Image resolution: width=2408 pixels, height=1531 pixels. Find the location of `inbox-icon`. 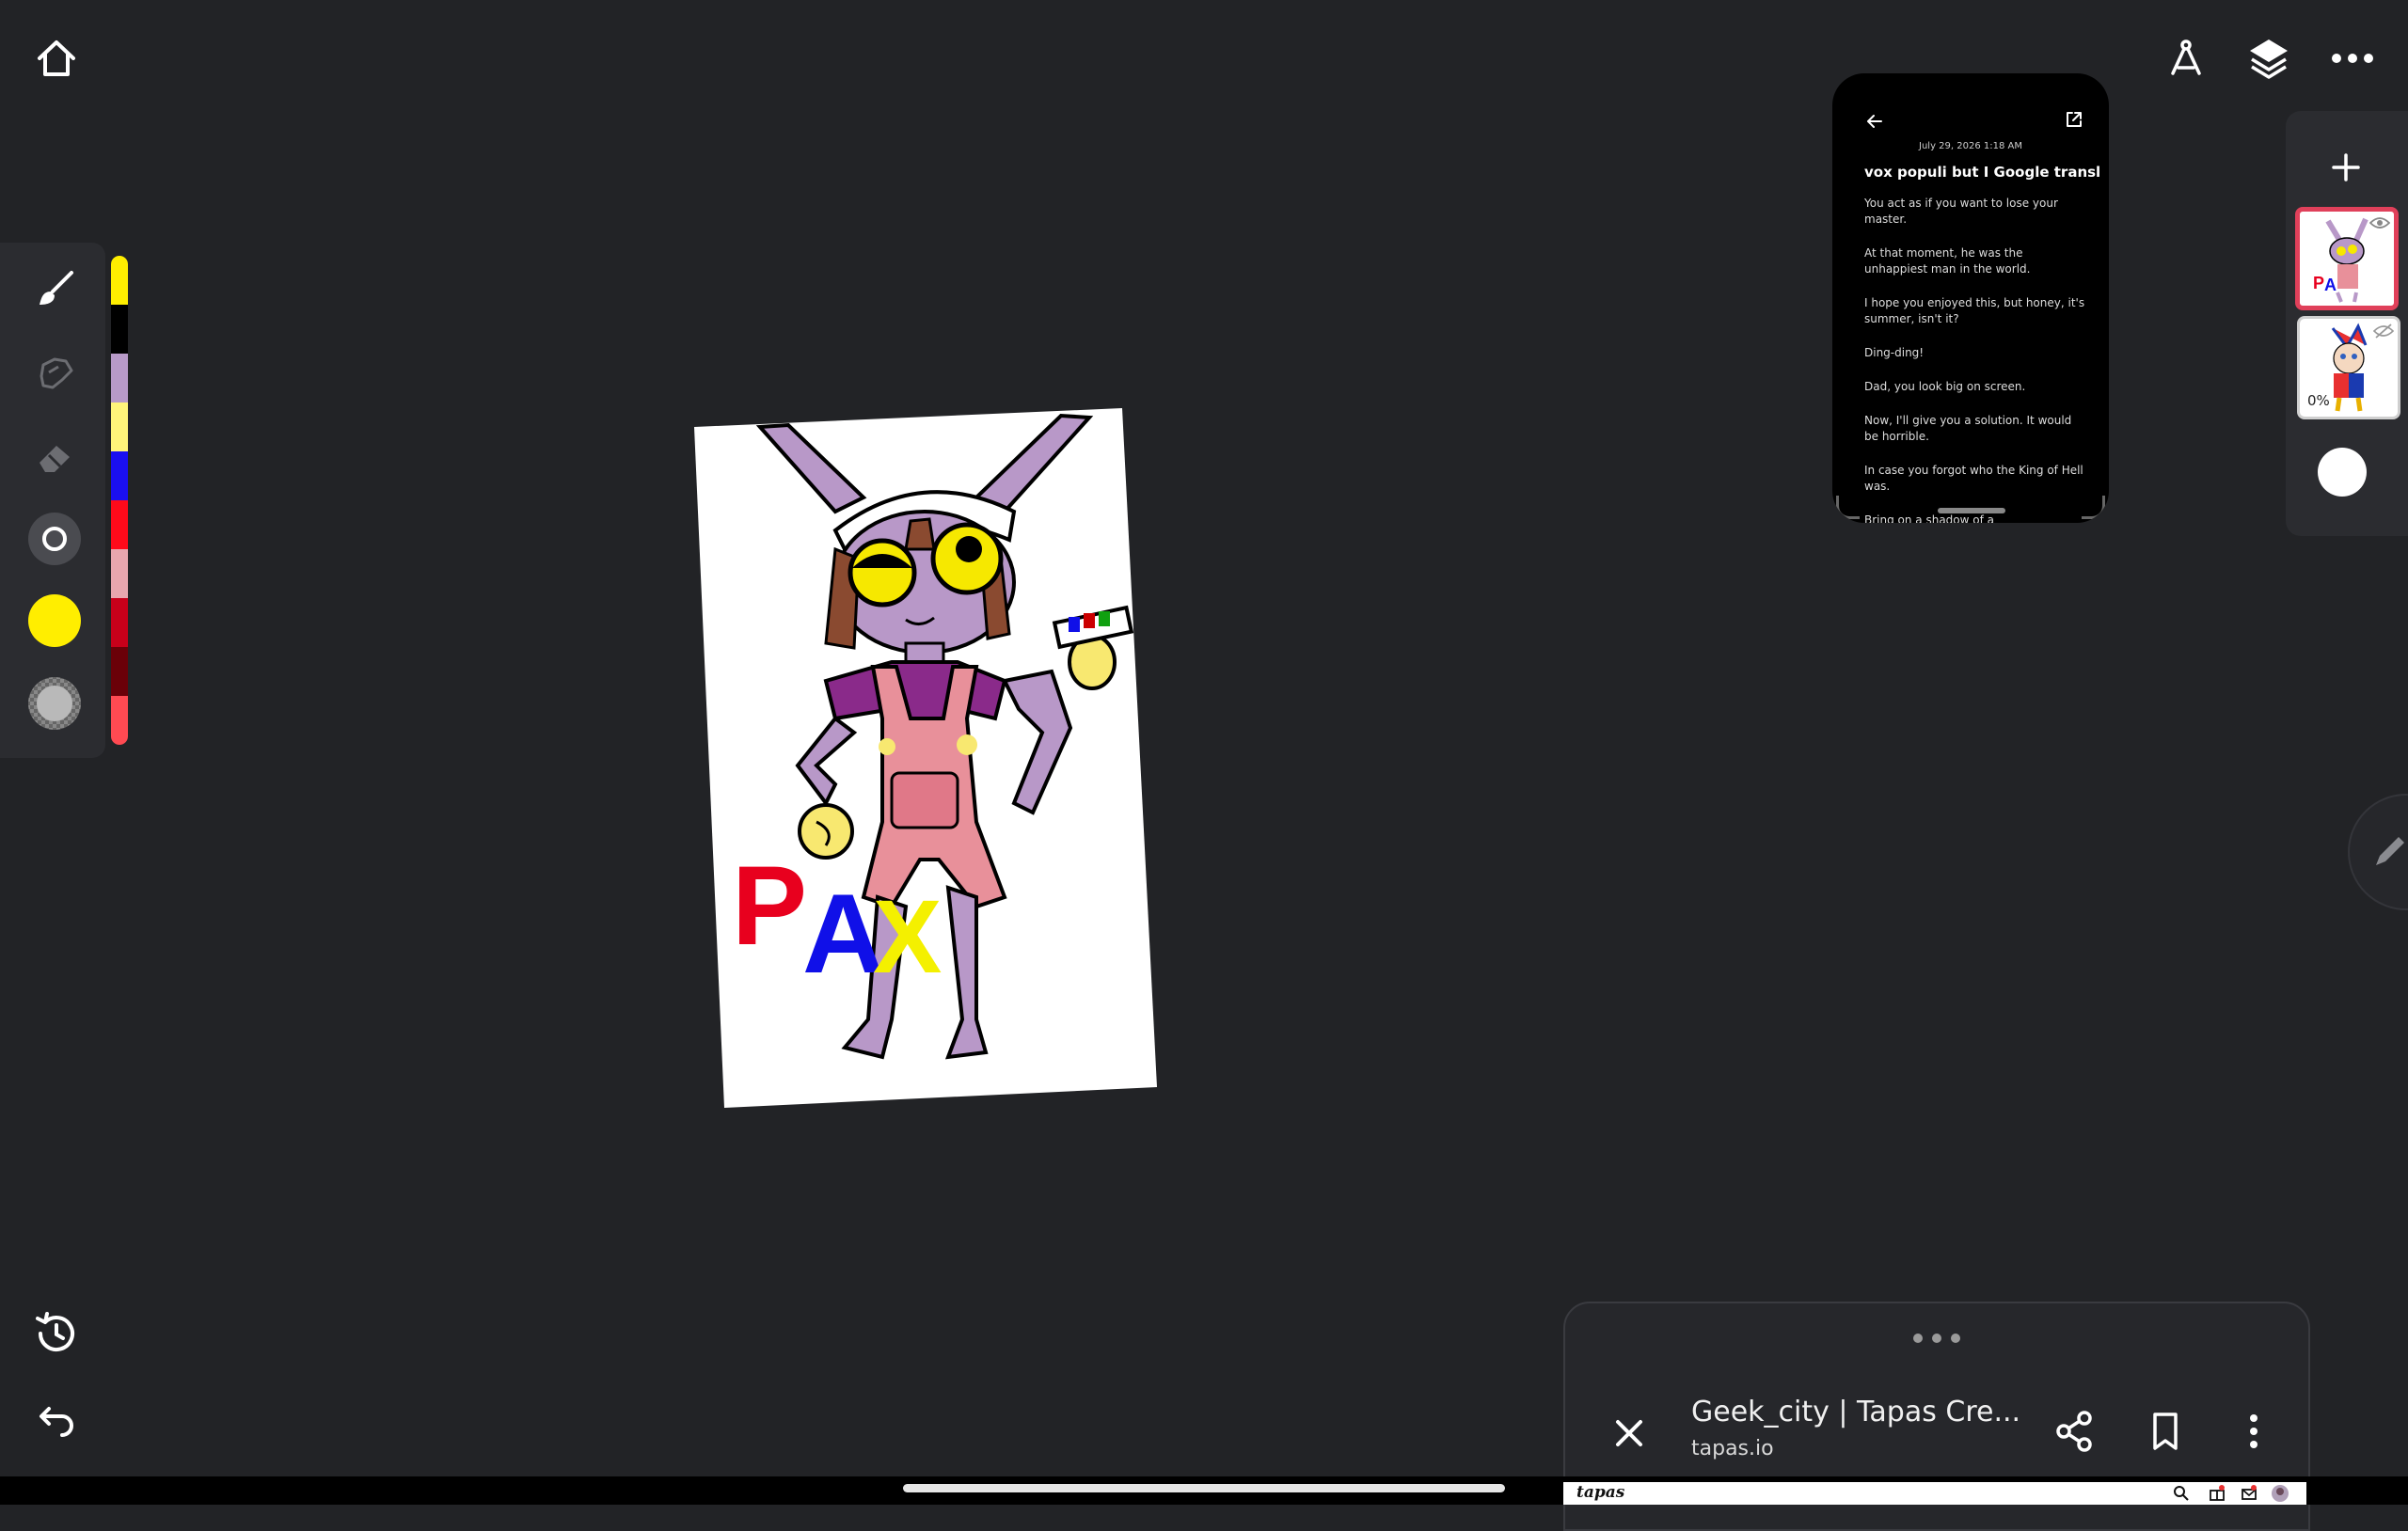

inbox-icon is located at coordinates (2249, 1495).